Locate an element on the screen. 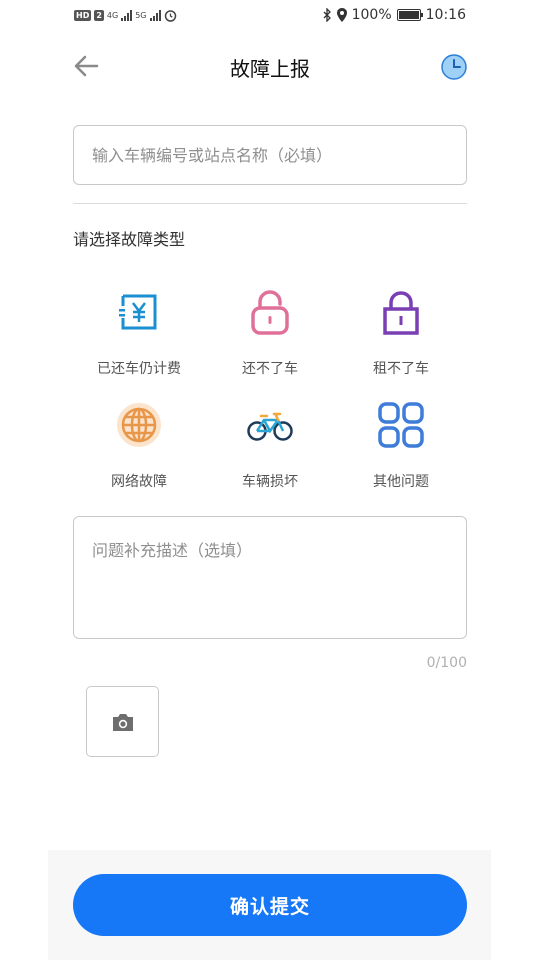 This screenshot has width=540, height=960. hd-badge: HD is located at coordinates (83, 15).